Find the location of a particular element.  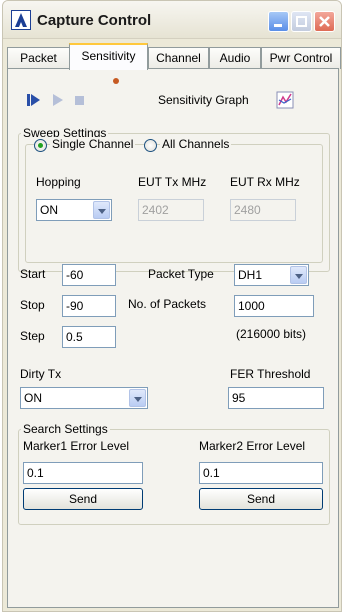

sensitivity-graph-label: Sensitivity Graph is located at coordinates (203, 100).